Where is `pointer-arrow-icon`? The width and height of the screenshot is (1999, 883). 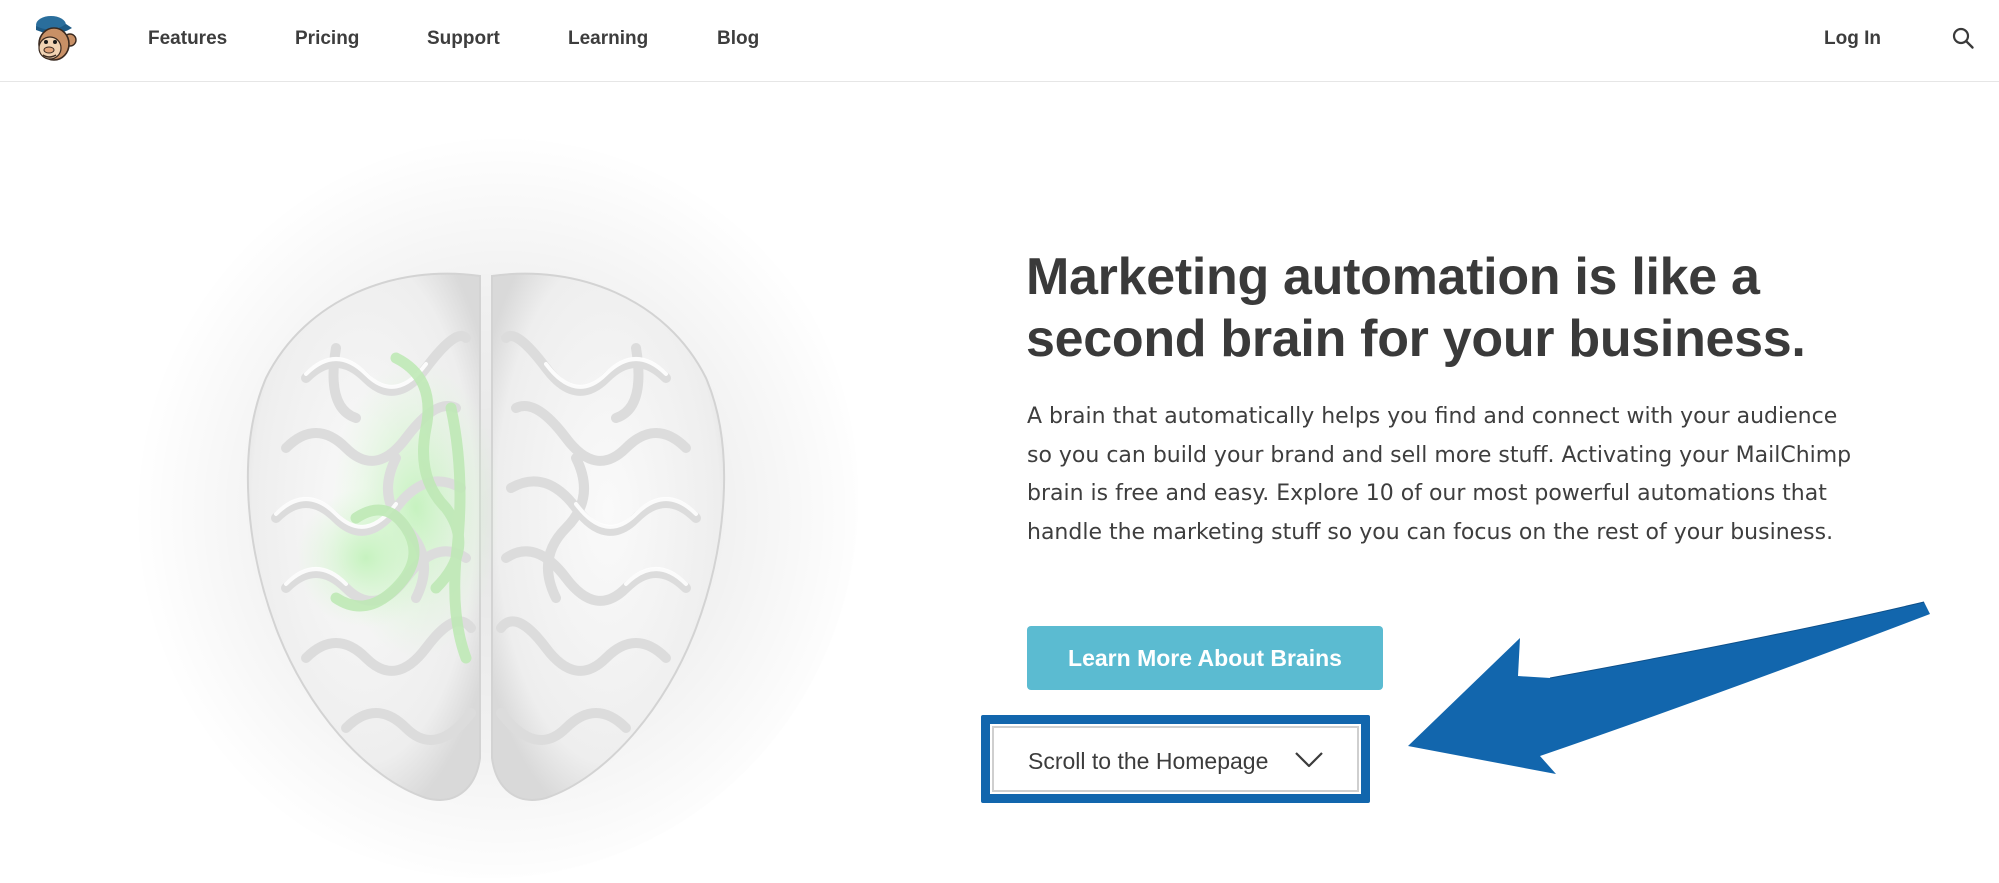 pointer-arrow-icon is located at coordinates (1669, 687).